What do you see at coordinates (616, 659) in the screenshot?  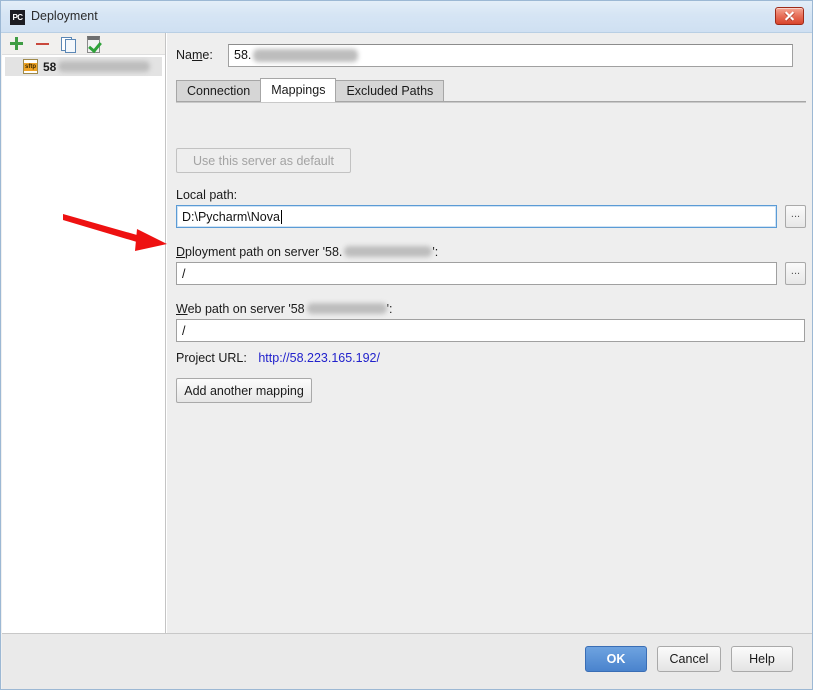 I see `ok-button: OK` at bounding box center [616, 659].